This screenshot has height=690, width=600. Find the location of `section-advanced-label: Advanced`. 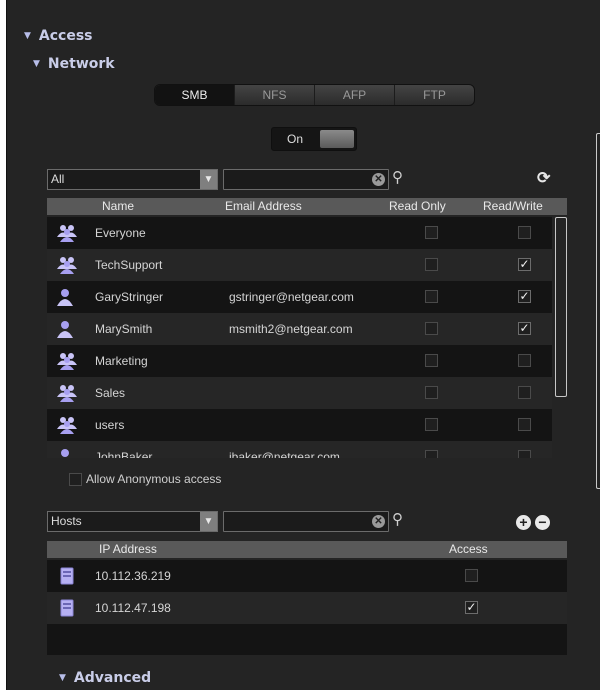

section-advanced-label: Advanced is located at coordinates (112, 678).